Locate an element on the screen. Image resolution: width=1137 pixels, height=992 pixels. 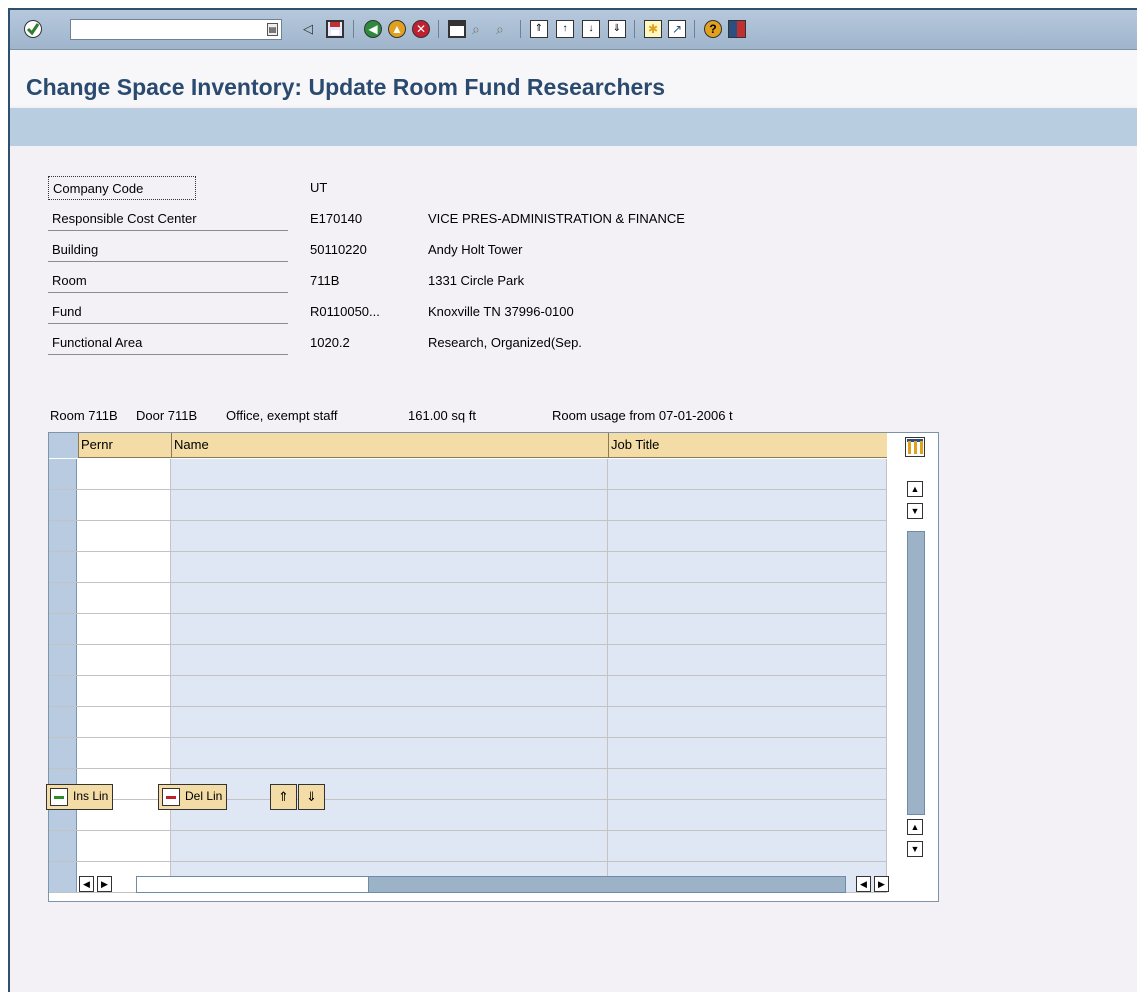
create-session-icon: ✱ is located at coordinates (653, 29).